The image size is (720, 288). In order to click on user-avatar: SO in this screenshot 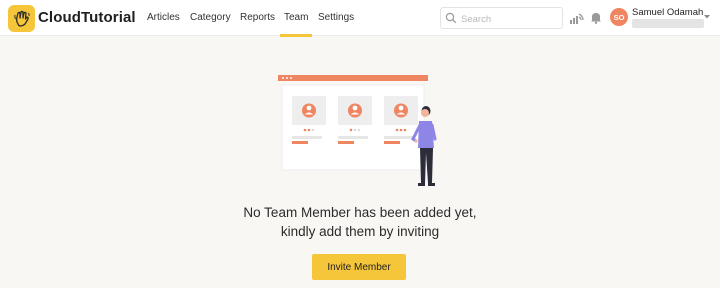, I will do `click(619, 17)`.